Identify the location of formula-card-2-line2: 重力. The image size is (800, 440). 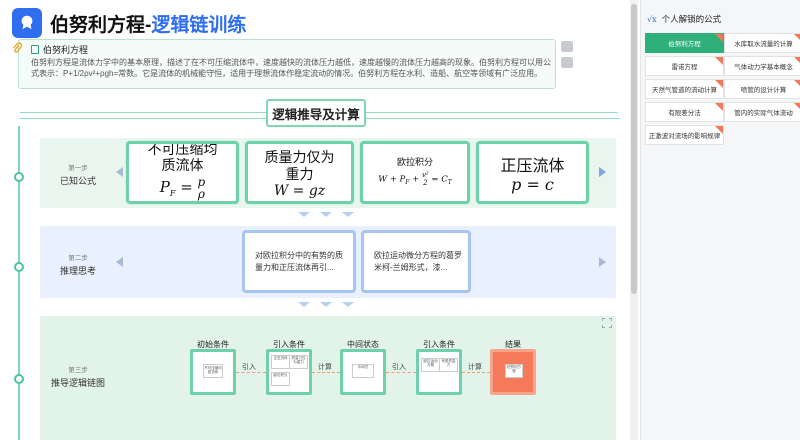
(299, 174).